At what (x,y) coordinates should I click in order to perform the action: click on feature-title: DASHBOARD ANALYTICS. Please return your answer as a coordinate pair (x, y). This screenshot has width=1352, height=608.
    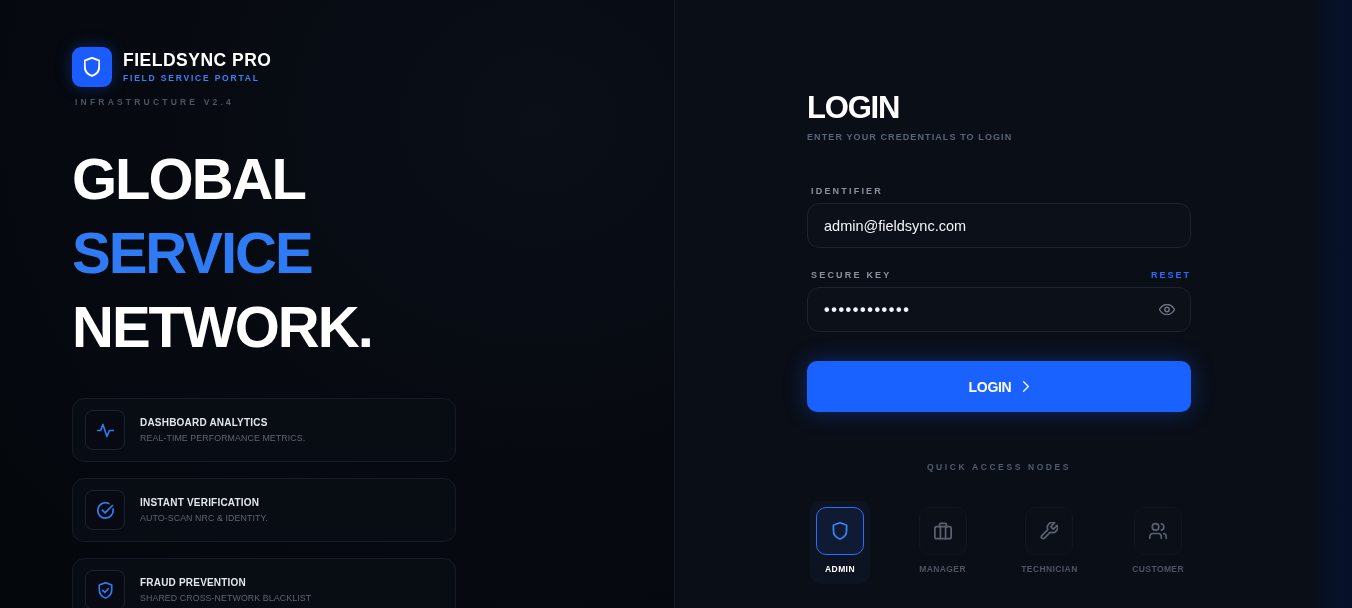
    Looking at the image, I should click on (204, 422).